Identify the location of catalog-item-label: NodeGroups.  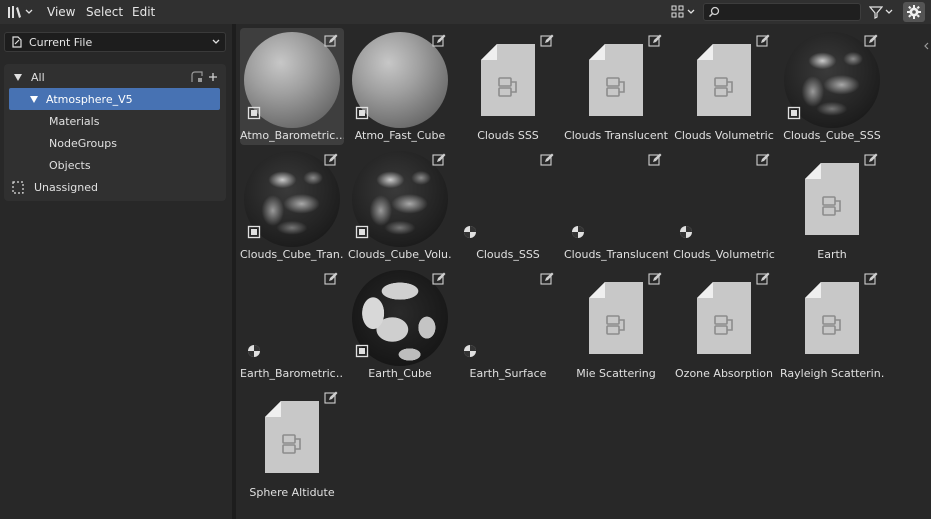
(83, 143).